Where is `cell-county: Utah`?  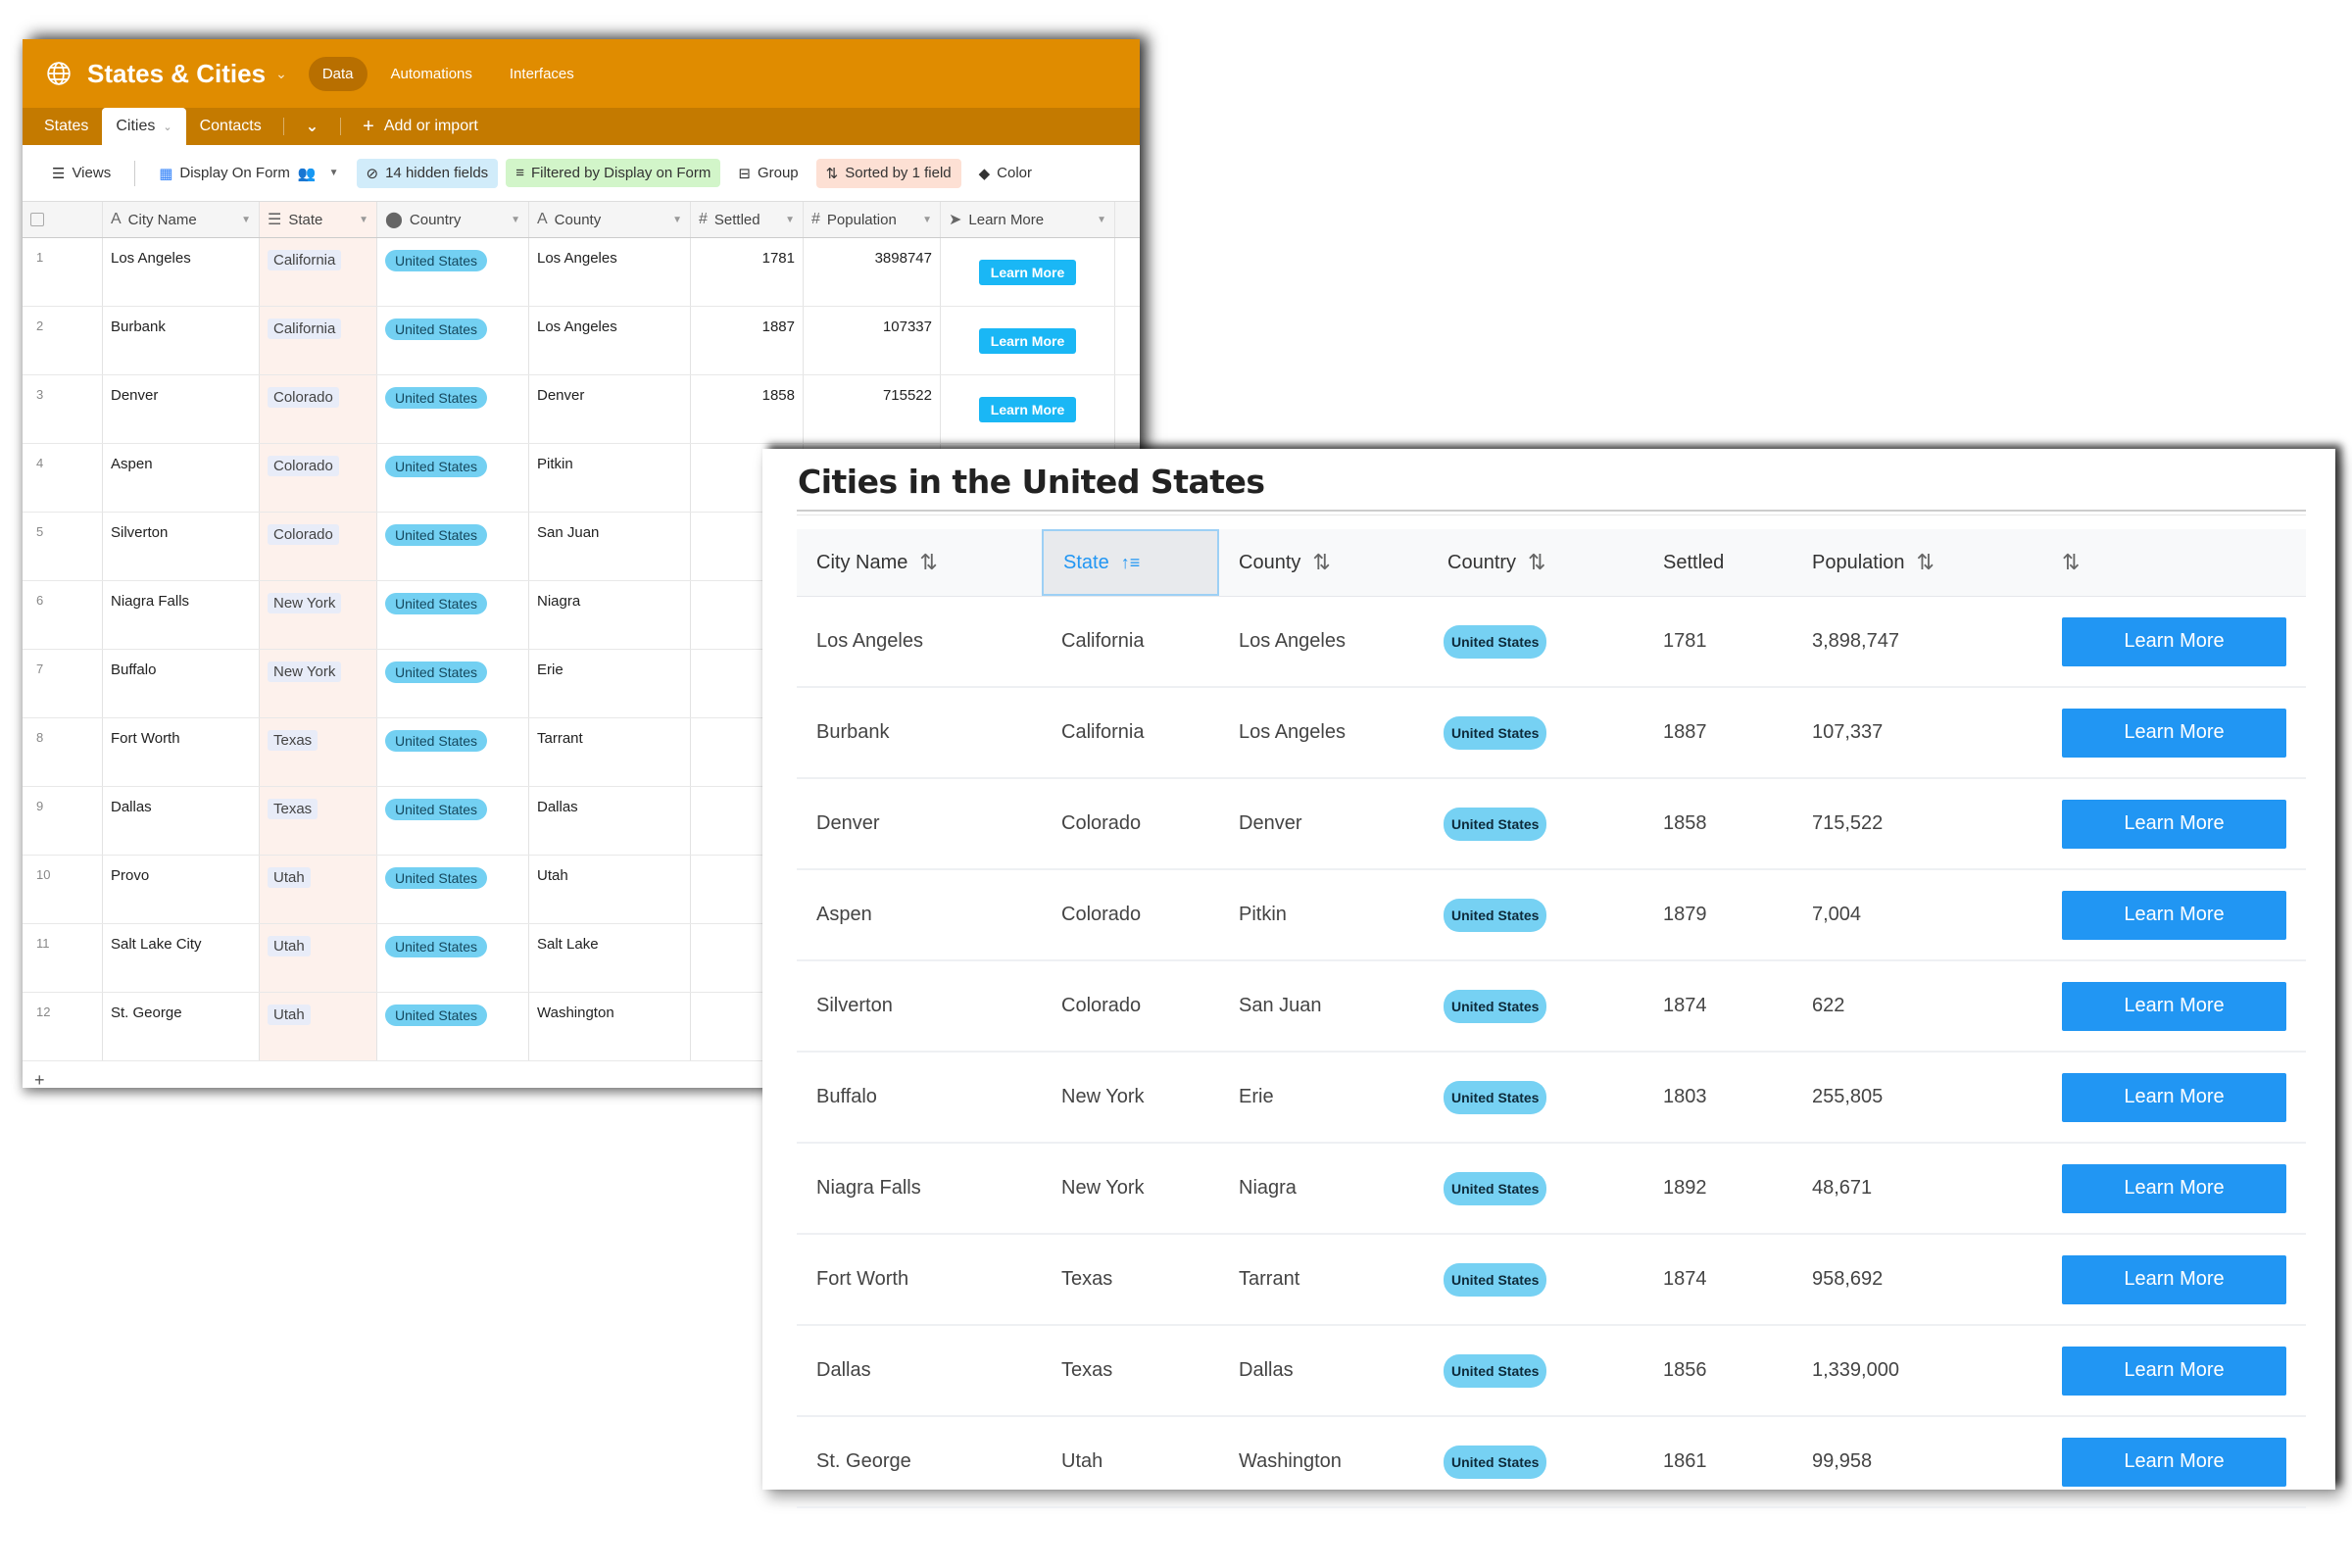
cell-county: Utah is located at coordinates (610, 889).